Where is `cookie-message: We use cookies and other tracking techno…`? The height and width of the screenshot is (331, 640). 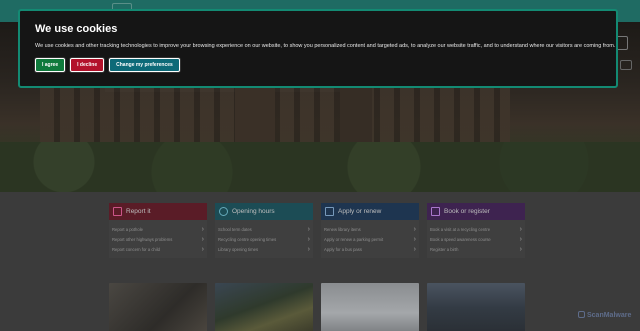
cookie-message: We use cookies and other tracking techno… is located at coordinates (325, 46).